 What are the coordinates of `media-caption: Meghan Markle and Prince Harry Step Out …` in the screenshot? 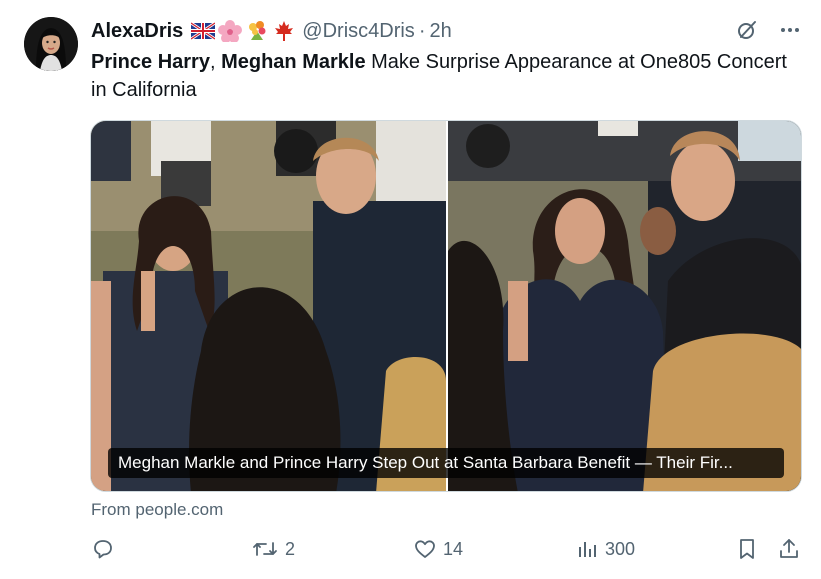 It's located at (446, 463).